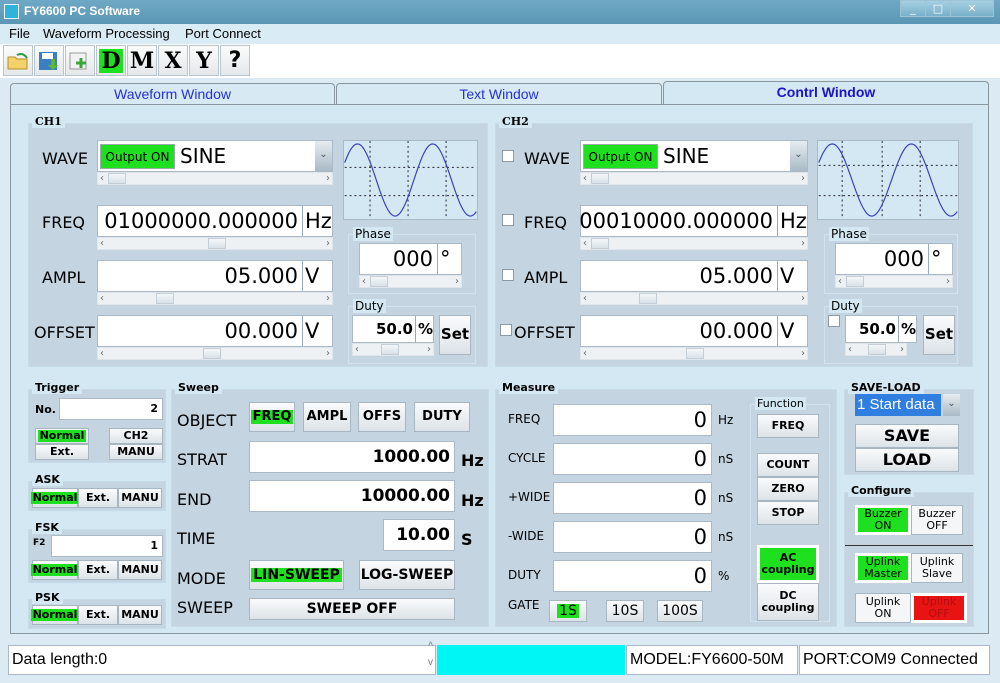 This screenshot has height=683, width=1000. I want to click on add-button, so click(80, 60).